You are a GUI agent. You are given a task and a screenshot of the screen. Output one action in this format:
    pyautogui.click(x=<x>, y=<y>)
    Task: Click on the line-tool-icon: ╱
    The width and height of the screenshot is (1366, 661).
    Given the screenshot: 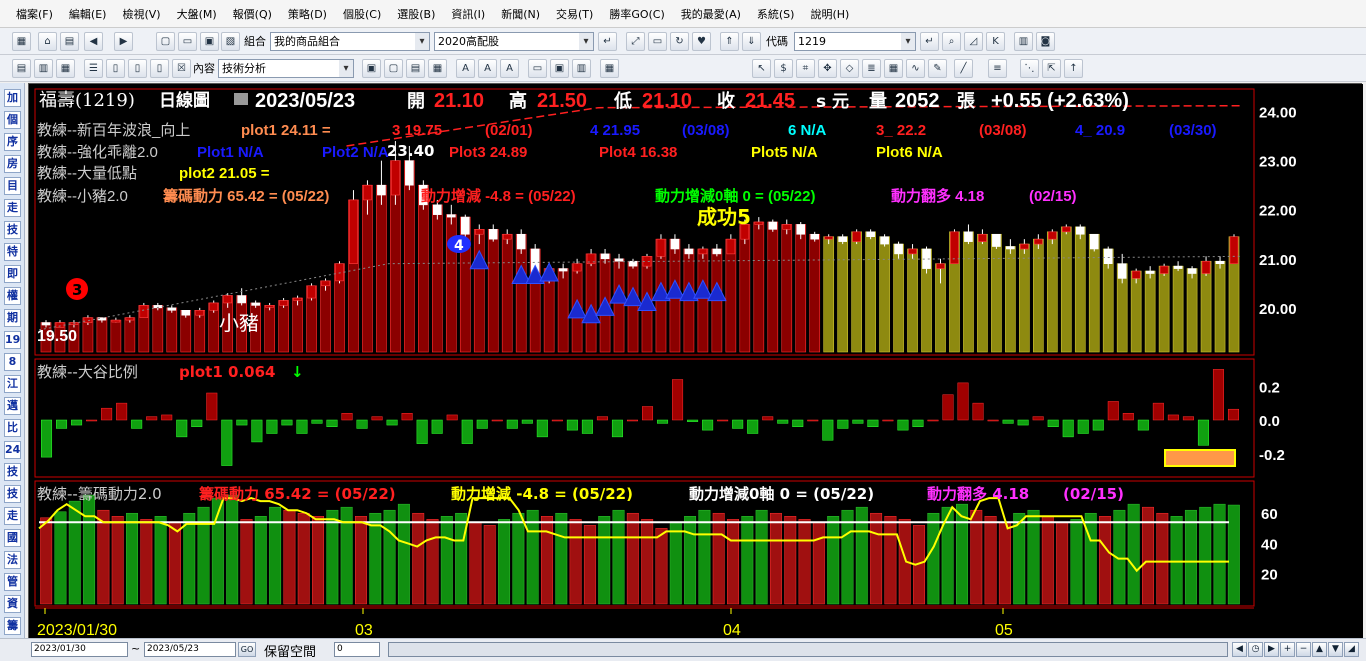 What is the action you would take?
    pyautogui.click(x=963, y=68)
    